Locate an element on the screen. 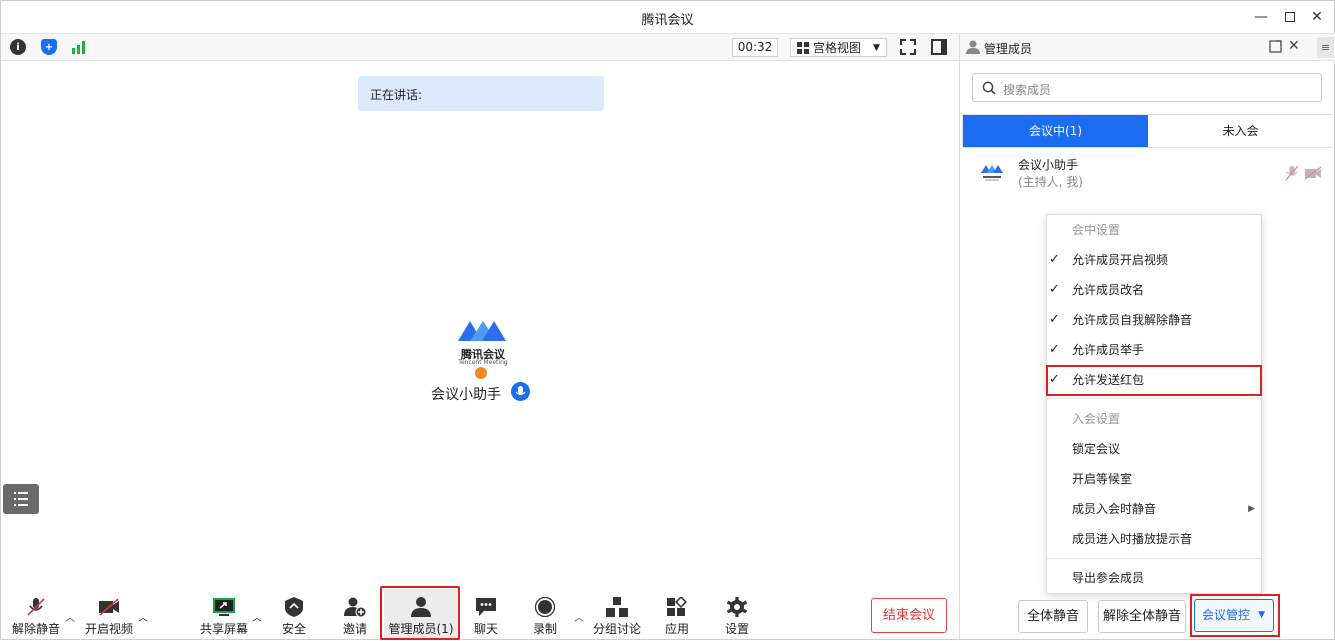 This screenshot has height=641, width=1335. member-tabs: 会议中(1) 未入会 is located at coordinates (1147, 131).